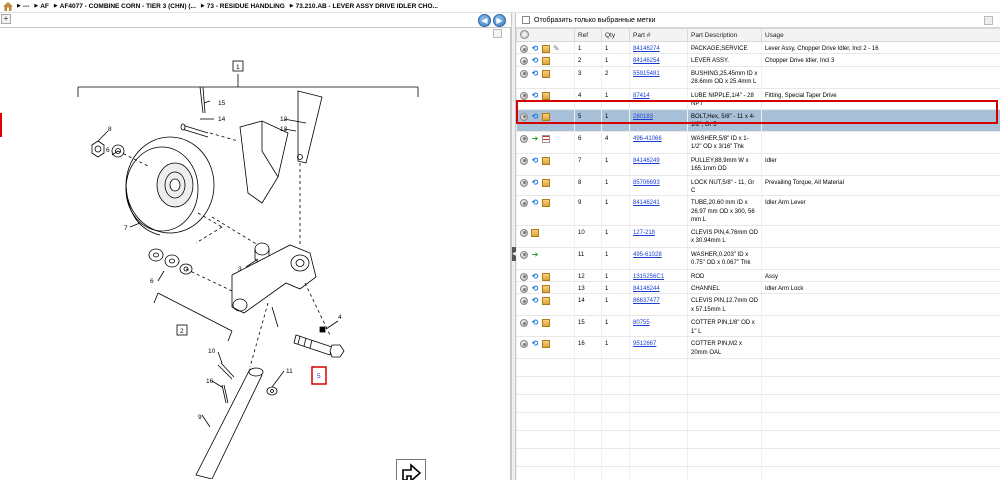 The image size is (1000, 480). I want to click on callout-label: 3, so click(240, 269).